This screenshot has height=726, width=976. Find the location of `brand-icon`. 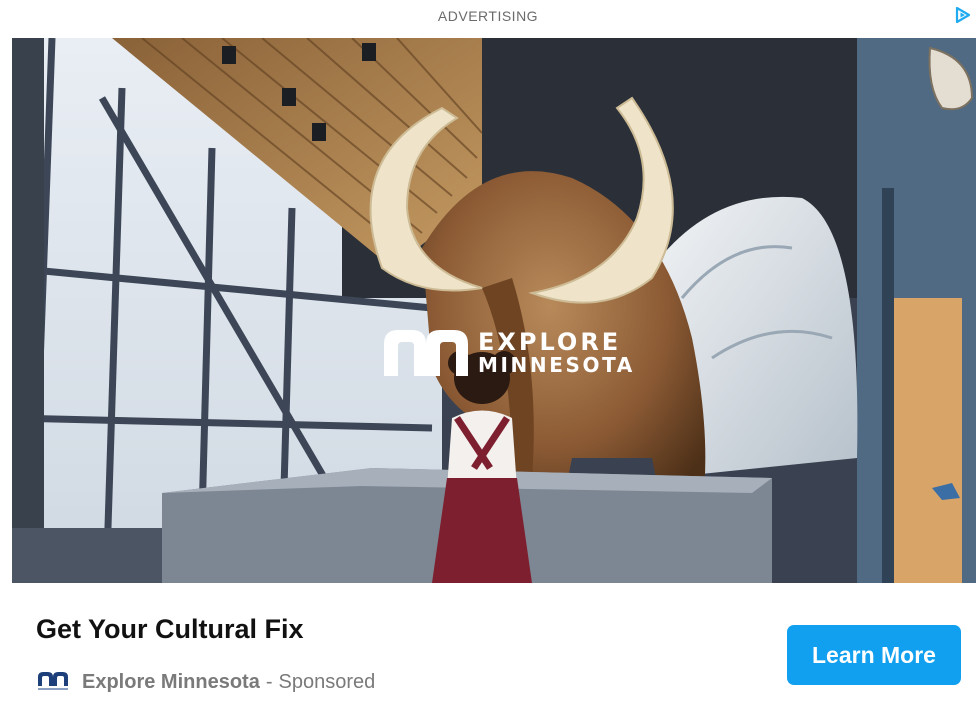

brand-icon is located at coordinates (53, 681).